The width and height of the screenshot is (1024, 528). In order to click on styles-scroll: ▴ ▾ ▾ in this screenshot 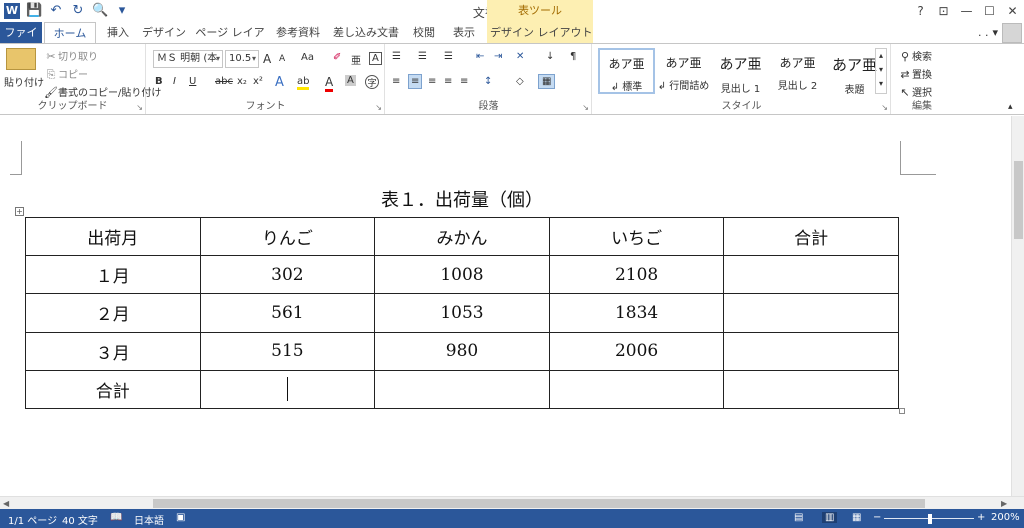, I will do `click(881, 71)`.